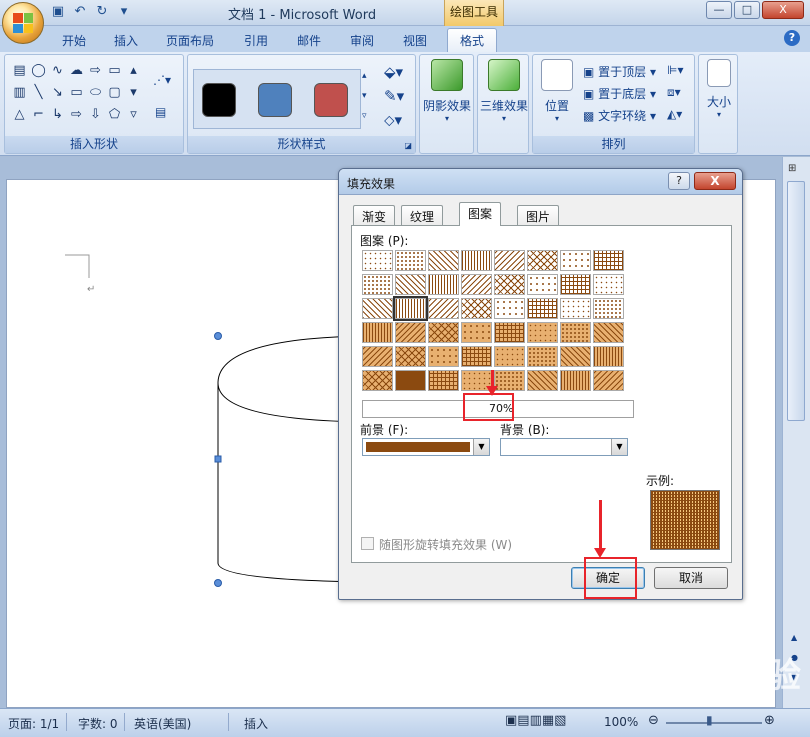 This screenshot has height=737, width=810. I want to click on tab-references: 引用, so click(256, 40).